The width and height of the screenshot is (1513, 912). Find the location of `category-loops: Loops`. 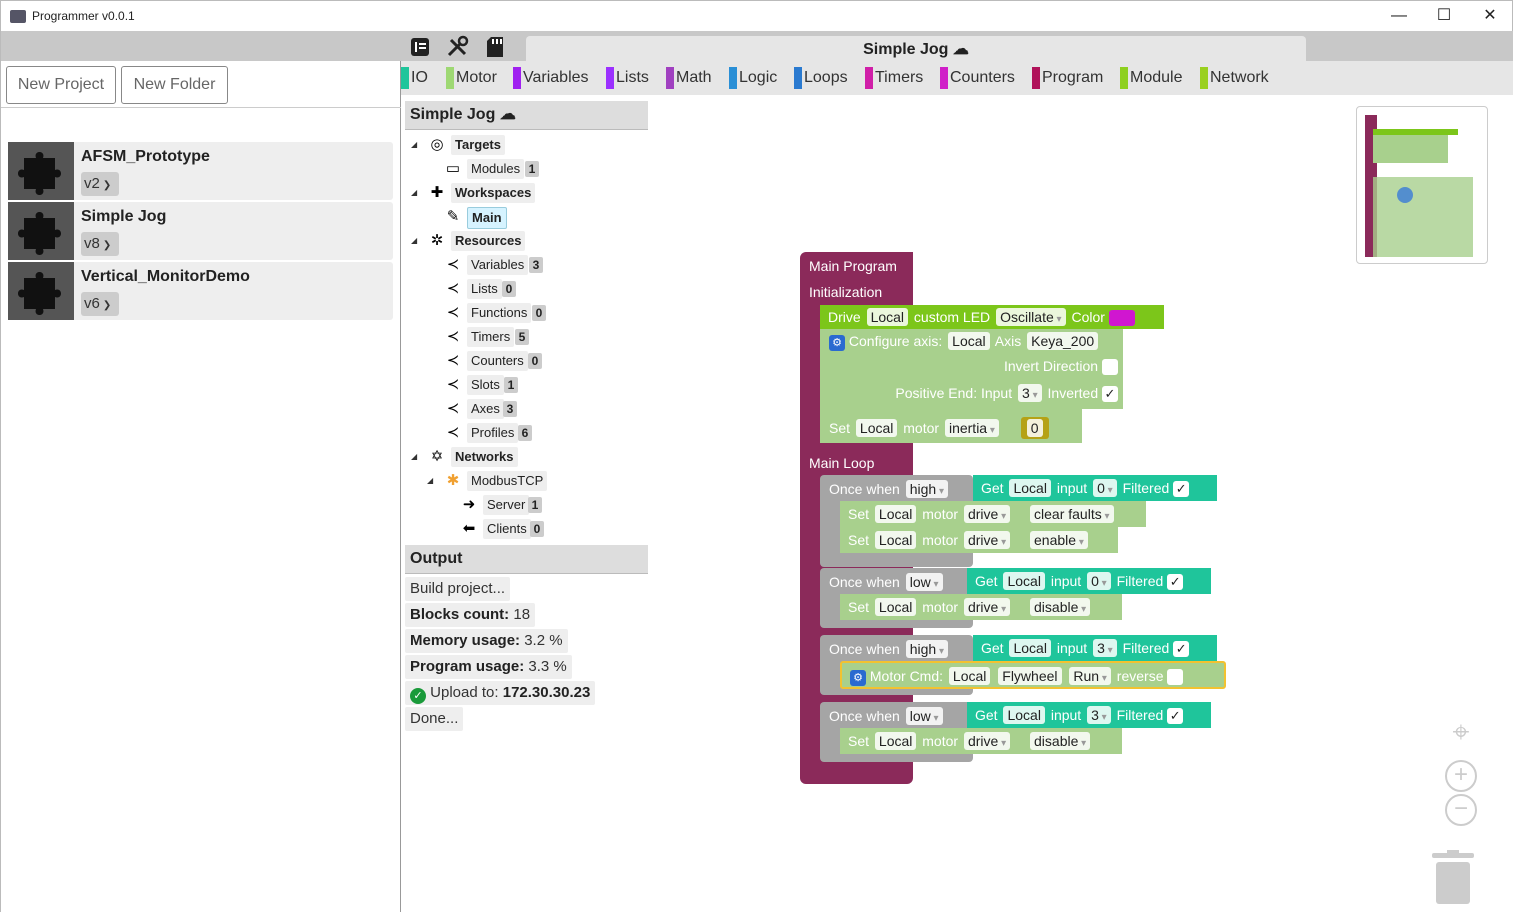

category-loops: Loops is located at coordinates (821, 78).